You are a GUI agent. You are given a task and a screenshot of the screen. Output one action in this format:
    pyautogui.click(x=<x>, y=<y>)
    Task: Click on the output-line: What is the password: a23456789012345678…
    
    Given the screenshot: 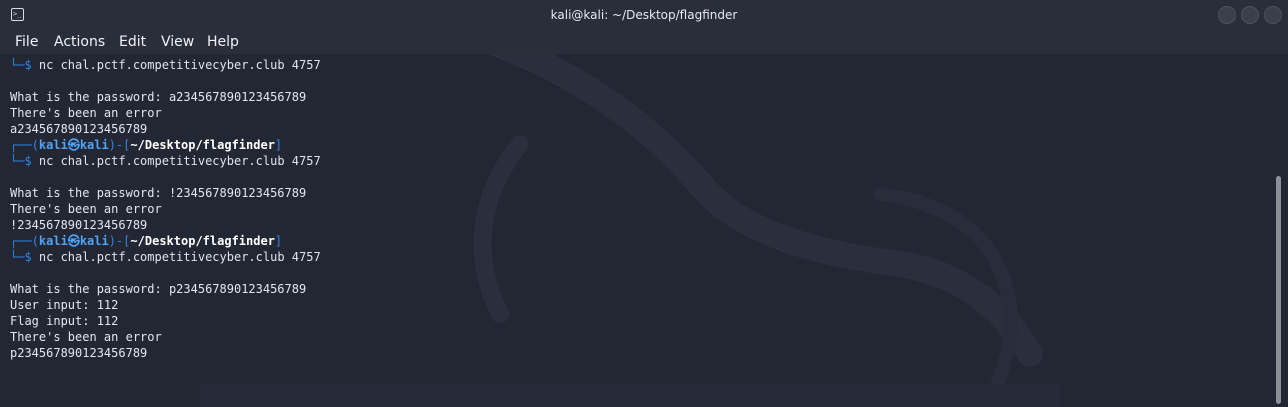 What is the action you would take?
    pyautogui.click(x=158, y=97)
    